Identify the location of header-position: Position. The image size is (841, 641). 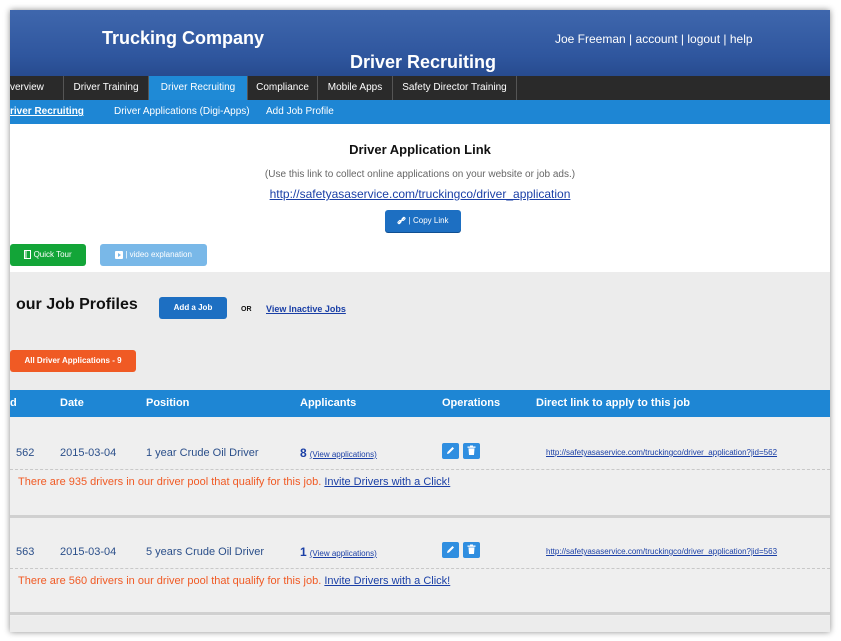
(168, 403).